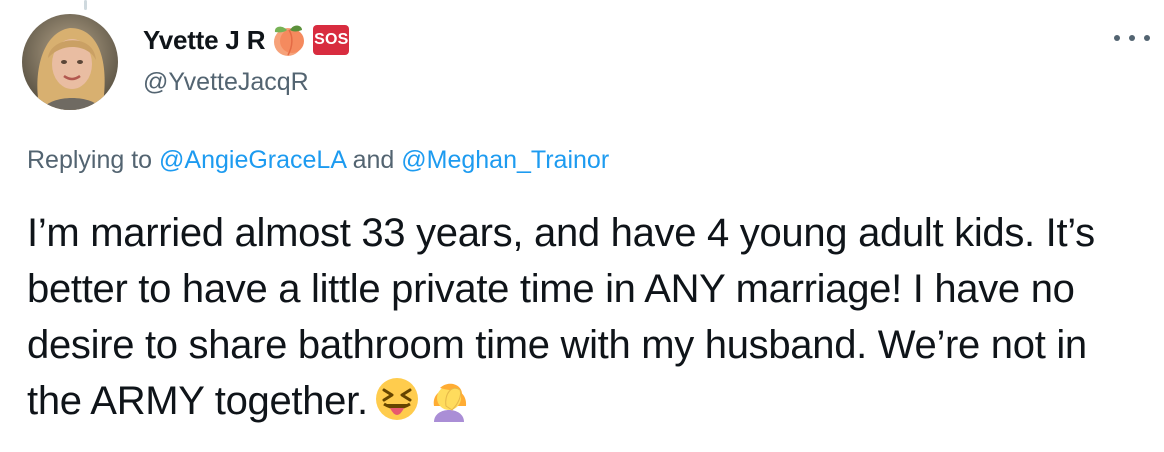  What do you see at coordinates (397, 399) in the screenshot?
I see `squinting-tongue-face-icon` at bounding box center [397, 399].